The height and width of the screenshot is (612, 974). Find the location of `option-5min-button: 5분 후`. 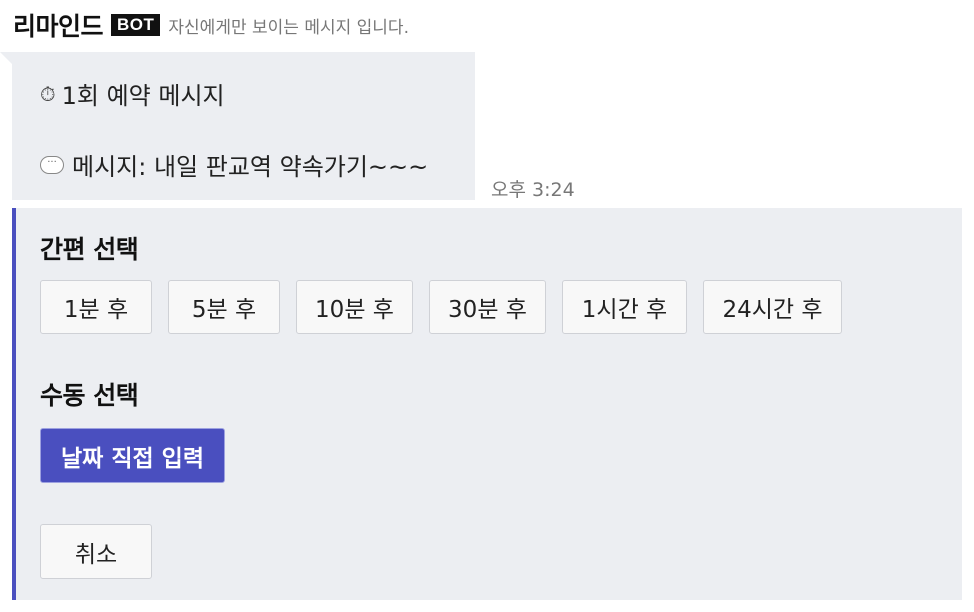

option-5min-button: 5분 후 is located at coordinates (224, 307).